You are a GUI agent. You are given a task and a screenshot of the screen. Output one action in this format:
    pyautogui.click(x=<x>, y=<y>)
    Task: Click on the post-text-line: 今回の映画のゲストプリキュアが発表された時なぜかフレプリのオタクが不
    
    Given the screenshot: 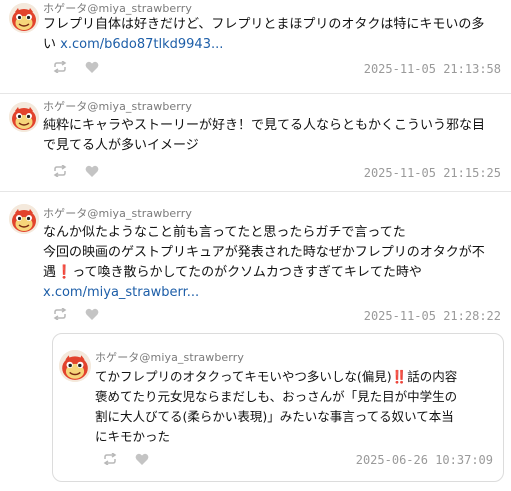 What is the action you would take?
    pyautogui.click(x=264, y=252)
    